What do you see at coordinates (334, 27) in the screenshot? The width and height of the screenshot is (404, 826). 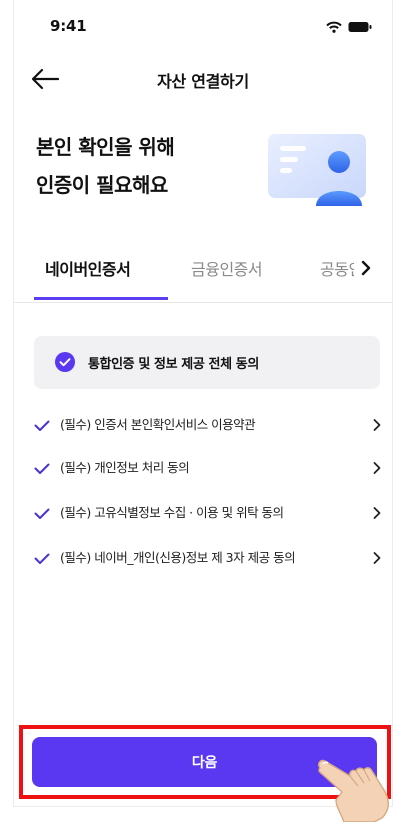 I see `wifi-icon` at bounding box center [334, 27].